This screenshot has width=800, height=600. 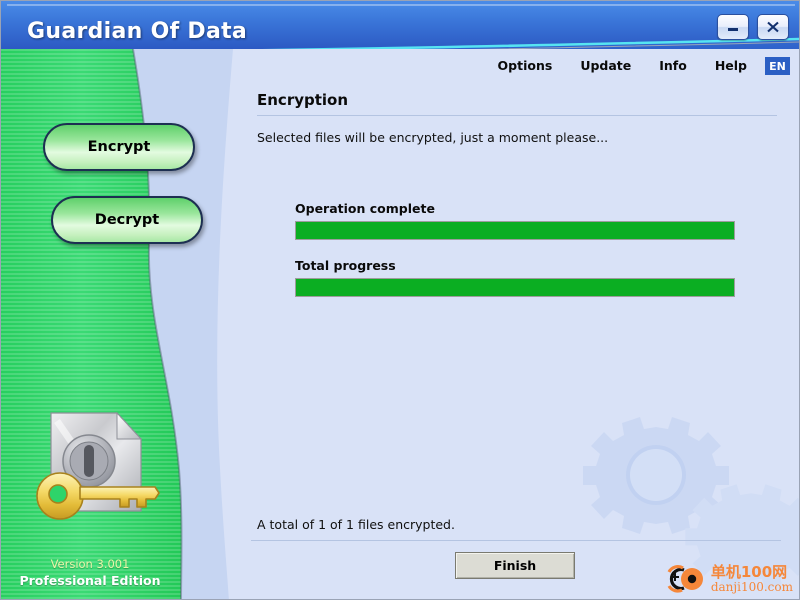 I want to click on total-progress-label: Total progress, so click(x=345, y=265).